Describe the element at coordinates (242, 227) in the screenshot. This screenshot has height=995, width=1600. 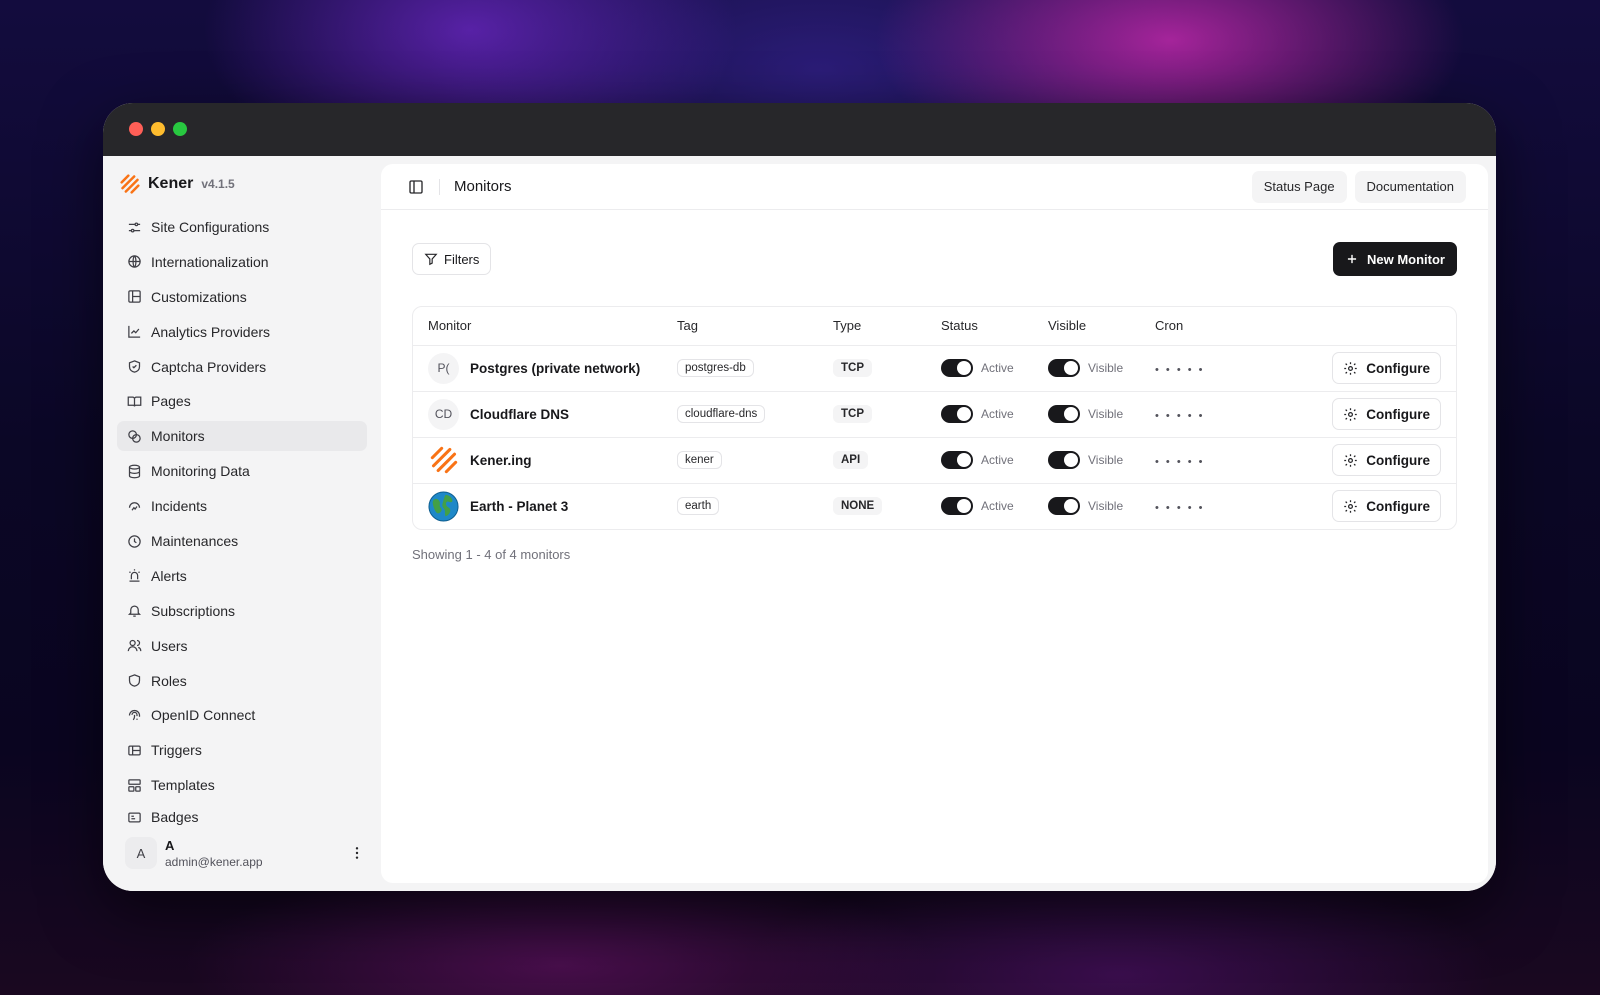
I see `sidebar-item-site-configurations: Site Configurations` at that location.